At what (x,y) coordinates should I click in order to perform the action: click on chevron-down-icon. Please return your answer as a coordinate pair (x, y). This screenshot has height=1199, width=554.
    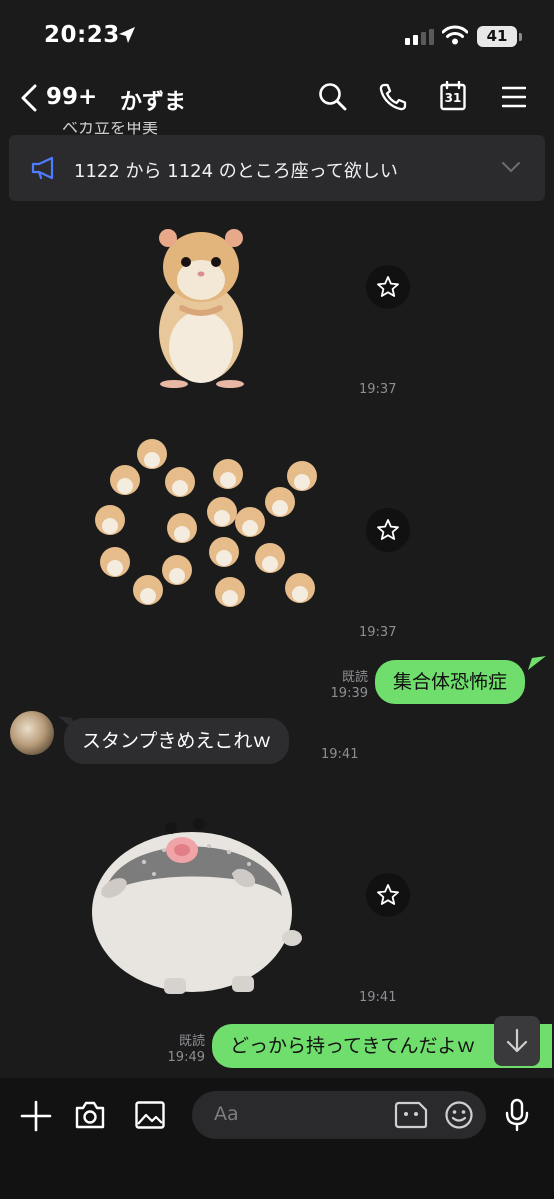
    Looking at the image, I should click on (511, 167).